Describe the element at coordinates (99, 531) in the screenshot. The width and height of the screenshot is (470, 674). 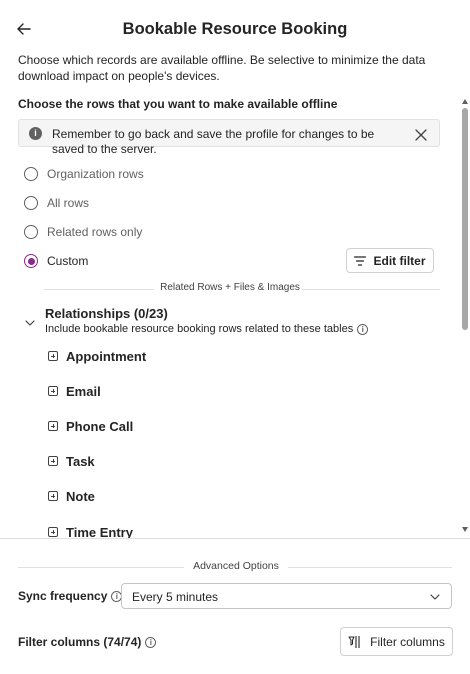
I see `table-item-label: Time Entry` at that location.